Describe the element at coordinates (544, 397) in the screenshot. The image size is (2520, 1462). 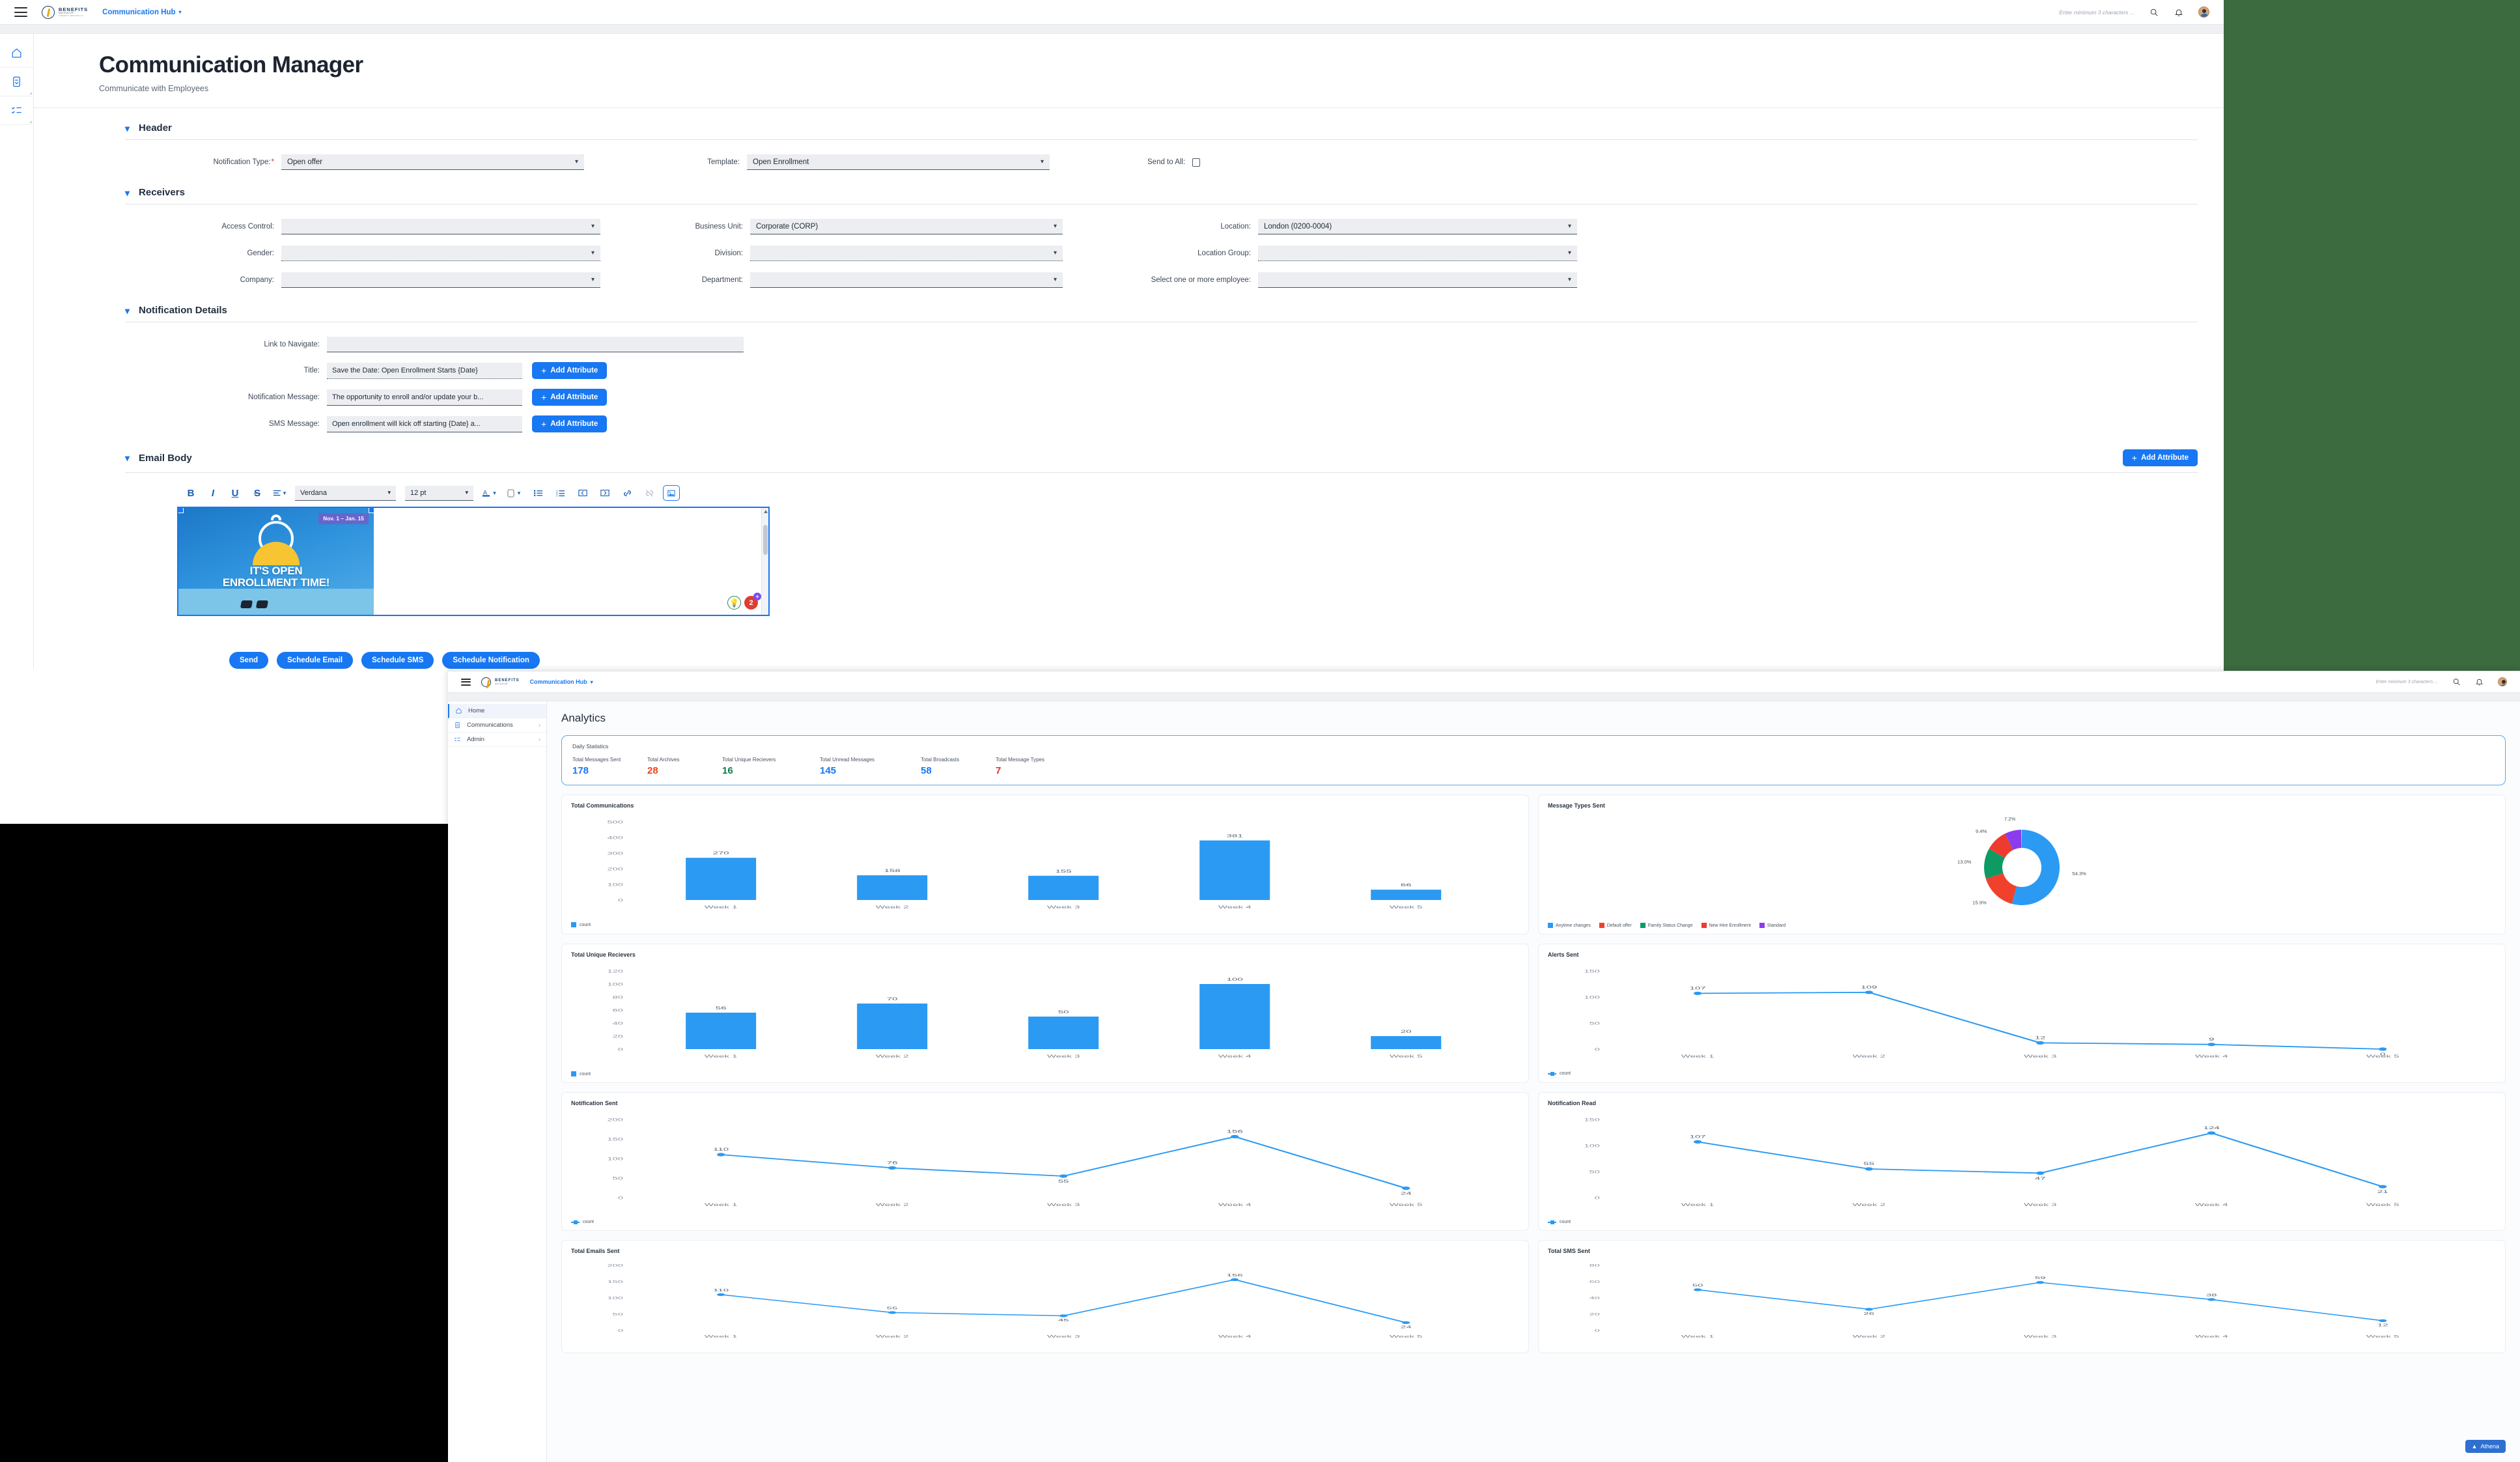
I see `plus-icon: +` at that location.